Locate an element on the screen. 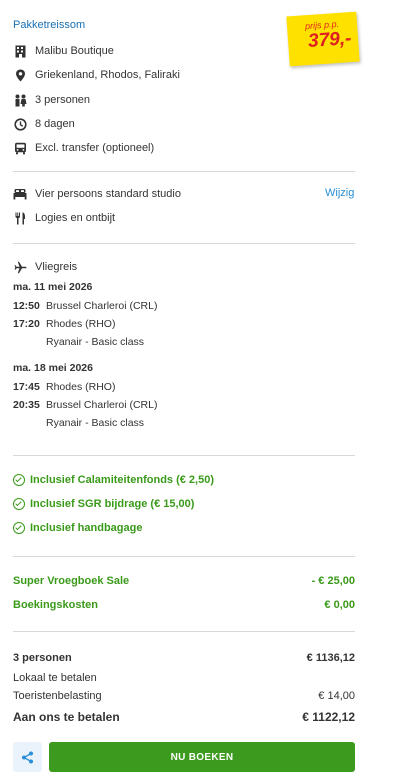 The image size is (414, 784). share-icon is located at coordinates (27, 757).